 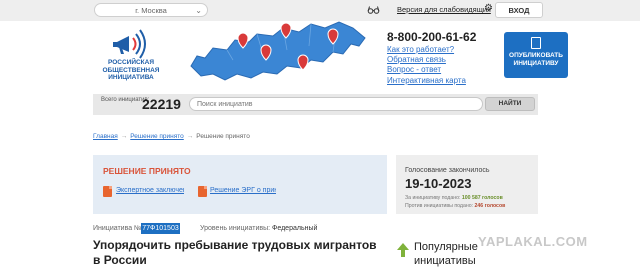 I want to click on breadcrumb: Главная → Решение принято → Решение принято, so click(x=171, y=136).